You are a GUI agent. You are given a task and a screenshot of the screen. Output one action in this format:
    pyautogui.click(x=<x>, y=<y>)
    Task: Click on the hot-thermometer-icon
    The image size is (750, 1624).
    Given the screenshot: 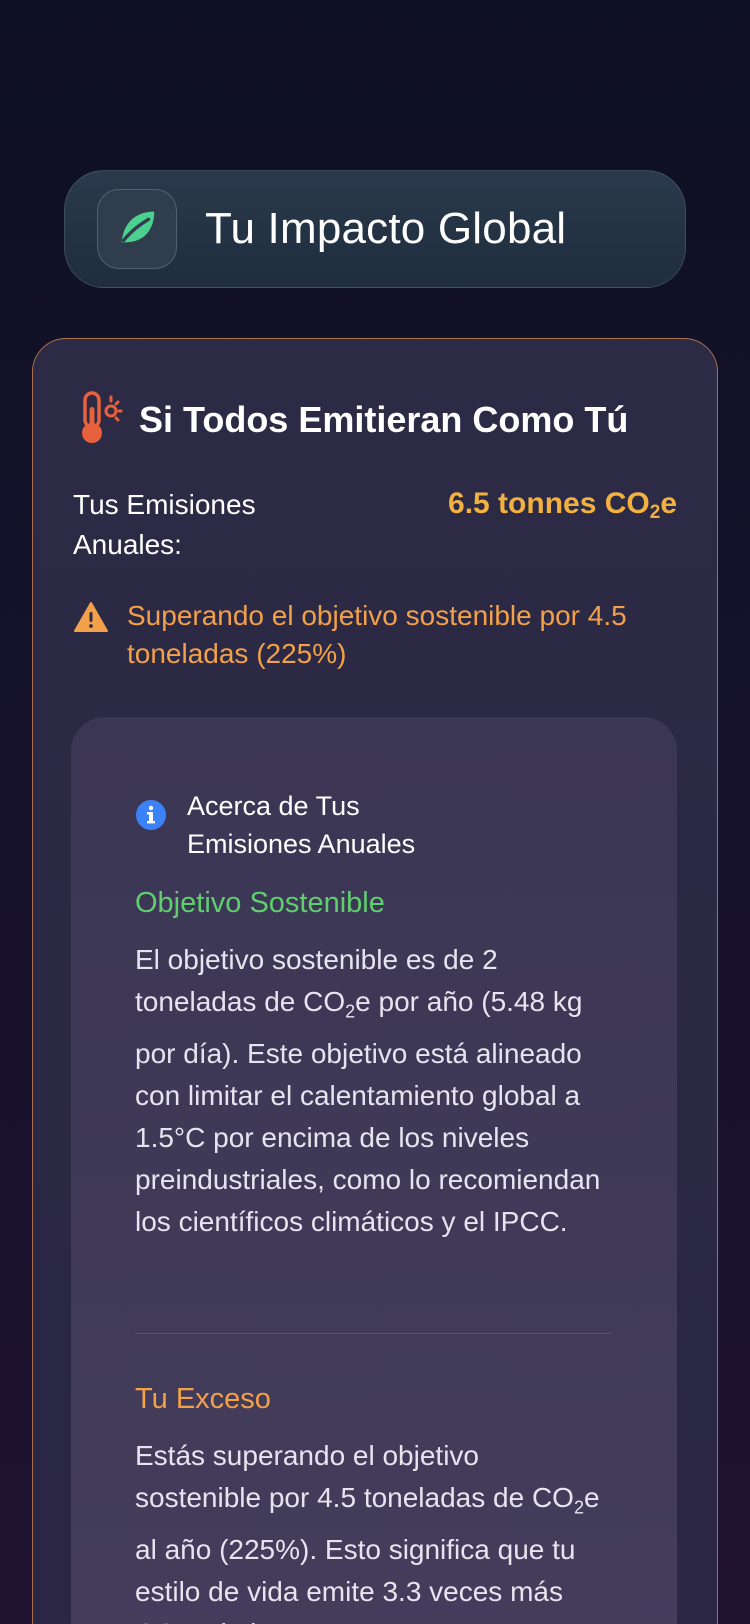 What is the action you would take?
    pyautogui.click(x=100, y=419)
    